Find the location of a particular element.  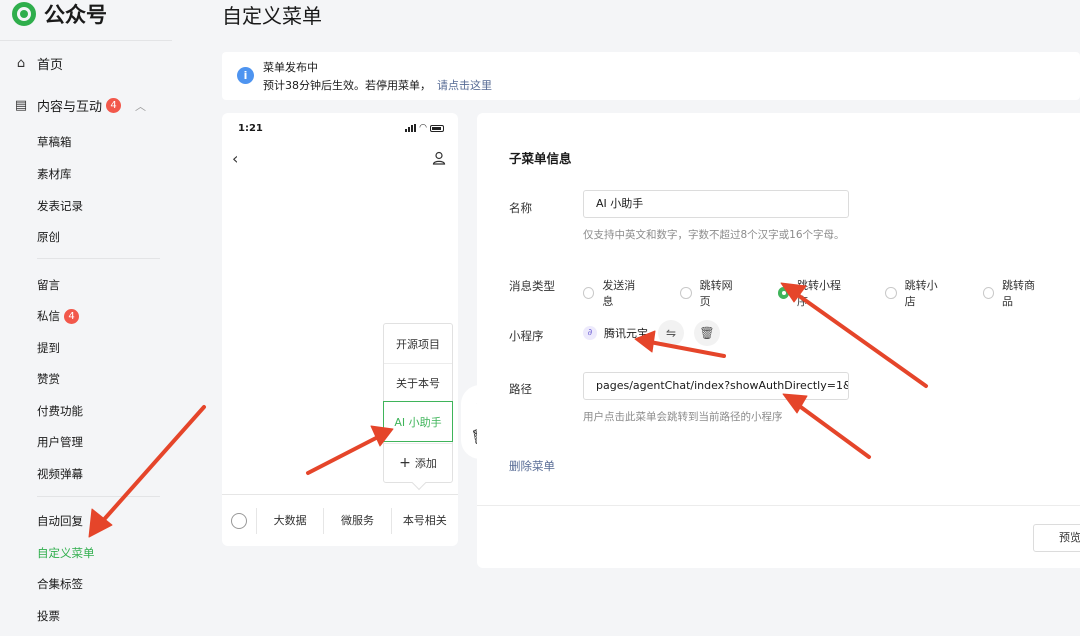

nav-home: ⌂ 首页 is located at coordinates (38, 63).